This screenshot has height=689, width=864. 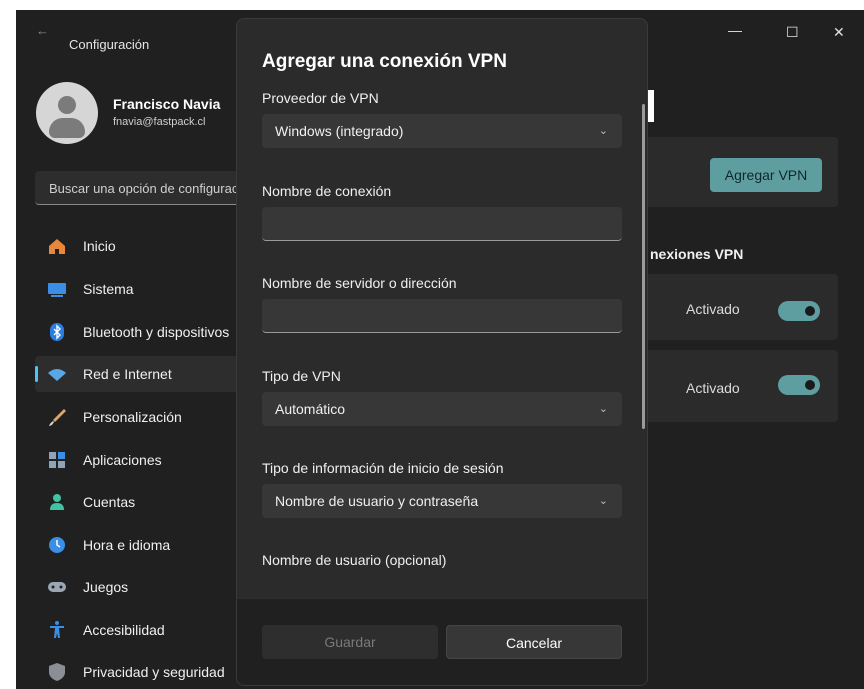 What do you see at coordinates (36, 374) in the screenshot?
I see `active-indicator` at bounding box center [36, 374].